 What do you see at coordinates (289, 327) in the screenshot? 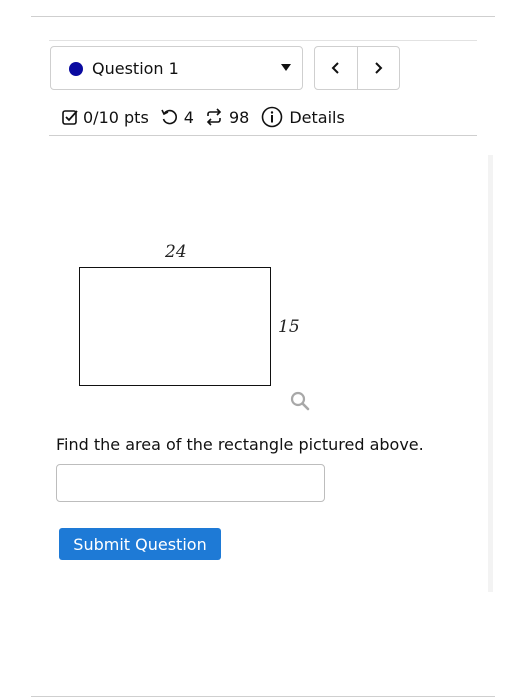
I see `height-label: 15` at bounding box center [289, 327].